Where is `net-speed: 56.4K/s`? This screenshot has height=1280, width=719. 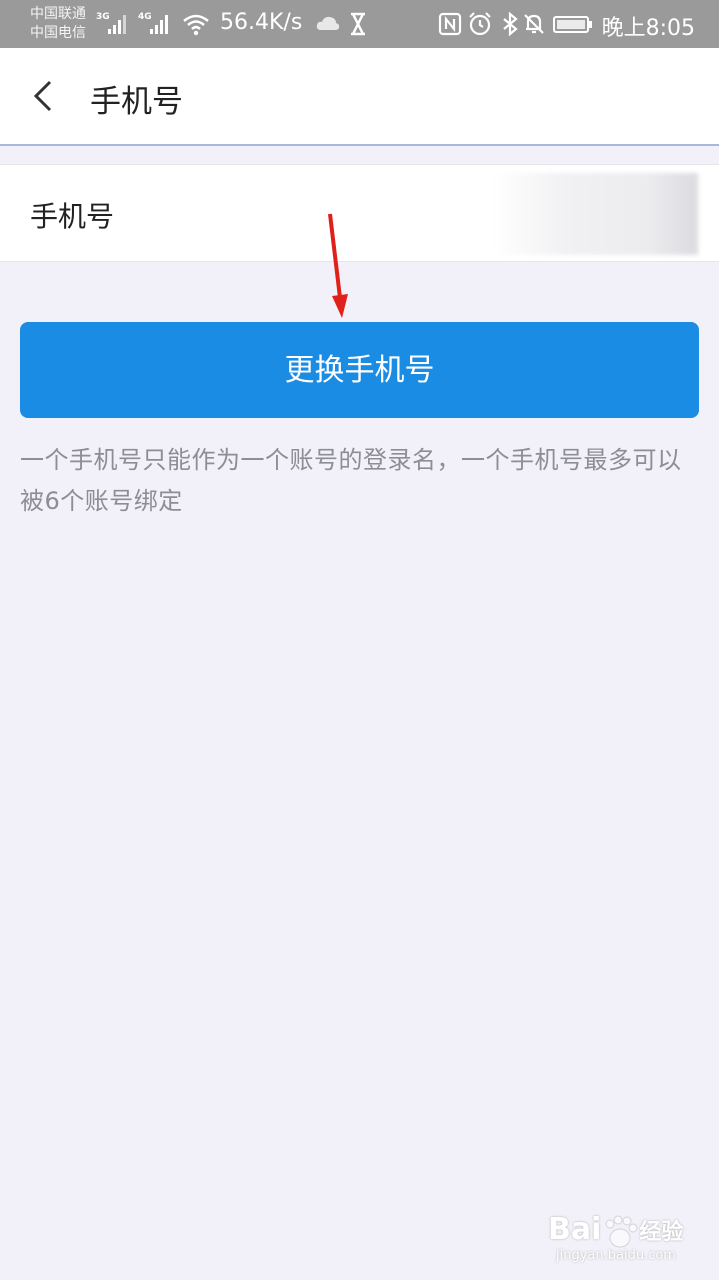 net-speed: 56.4K/s is located at coordinates (261, 22).